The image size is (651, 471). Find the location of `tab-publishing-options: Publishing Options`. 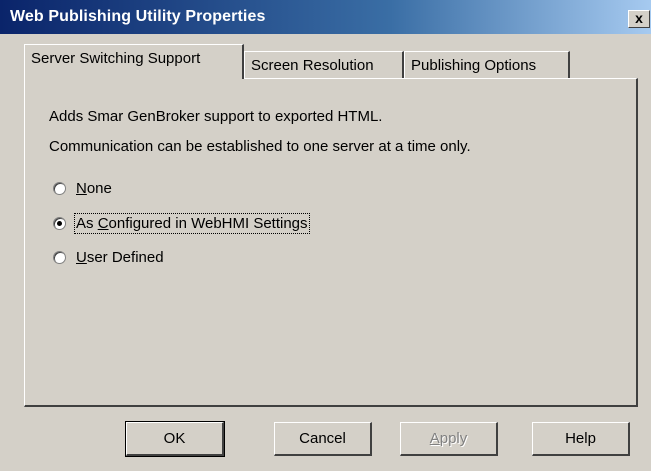

tab-publishing-options: Publishing Options is located at coordinates (487, 66).